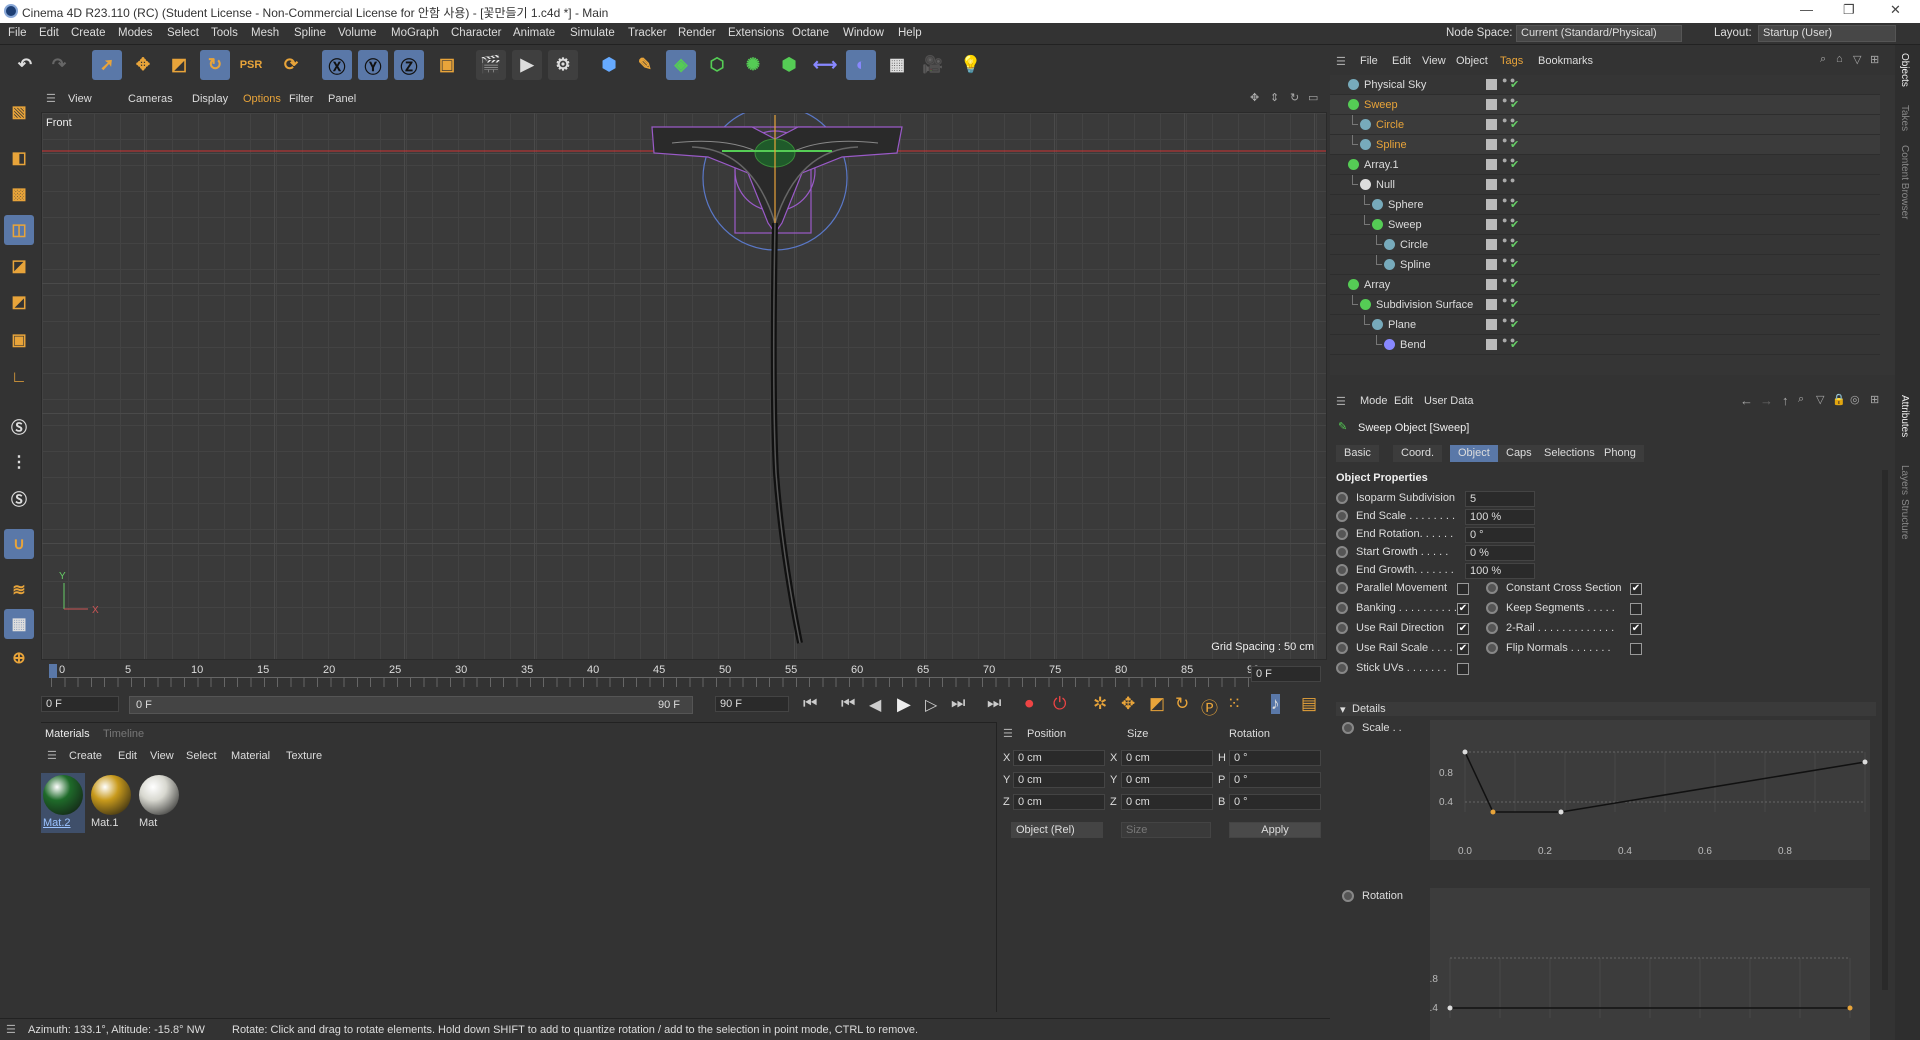  Describe the element at coordinates (80, 99) in the screenshot. I see `viewport-menu-view: View` at that location.